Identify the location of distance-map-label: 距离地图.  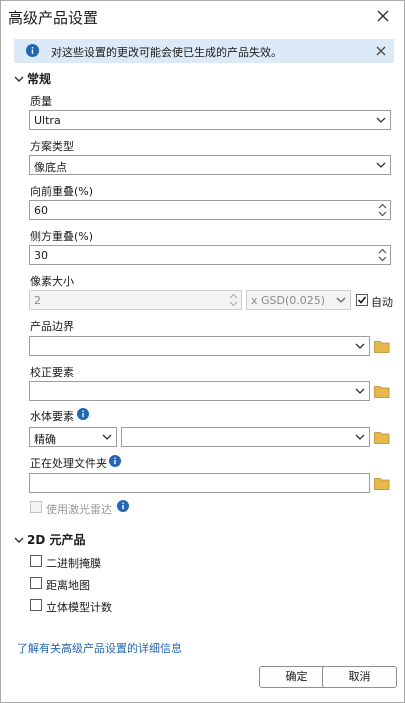
(68, 585).